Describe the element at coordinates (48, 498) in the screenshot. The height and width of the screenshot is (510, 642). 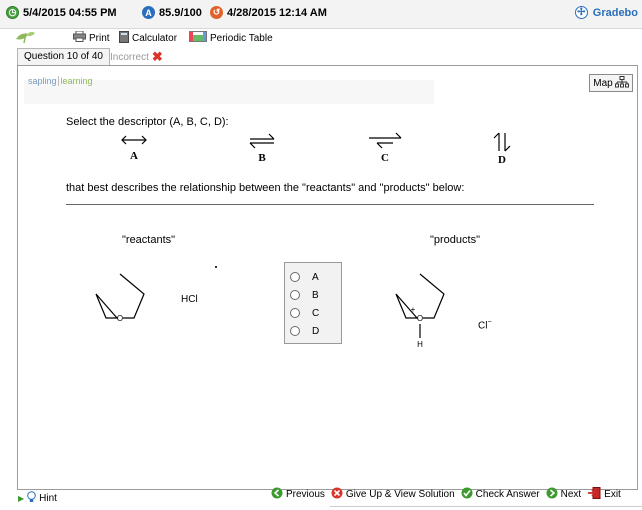
I see `hint-label: Hint` at that location.